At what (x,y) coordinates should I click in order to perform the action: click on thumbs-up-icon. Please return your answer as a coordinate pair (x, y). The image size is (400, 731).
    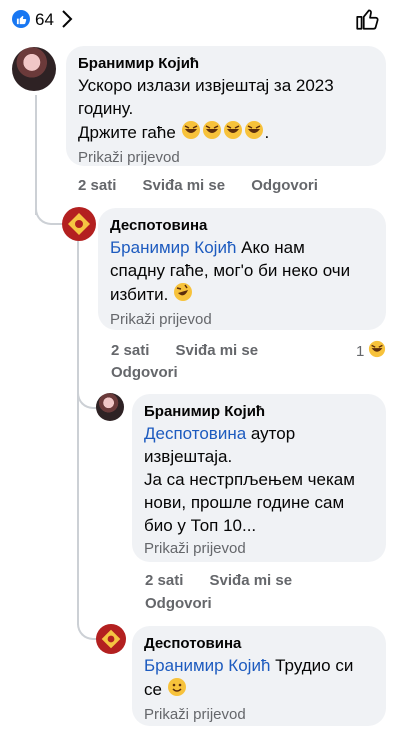
    Looking at the image, I should click on (367, 21).